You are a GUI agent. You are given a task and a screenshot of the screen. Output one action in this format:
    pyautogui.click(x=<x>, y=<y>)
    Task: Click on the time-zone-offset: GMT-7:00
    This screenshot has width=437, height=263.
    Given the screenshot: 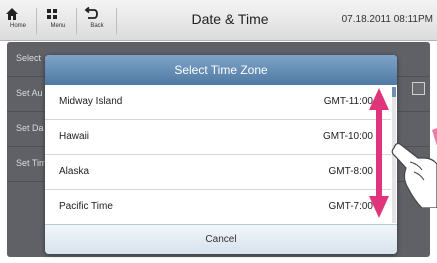 What is the action you would take?
    pyautogui.click(x=350, y=206)
    